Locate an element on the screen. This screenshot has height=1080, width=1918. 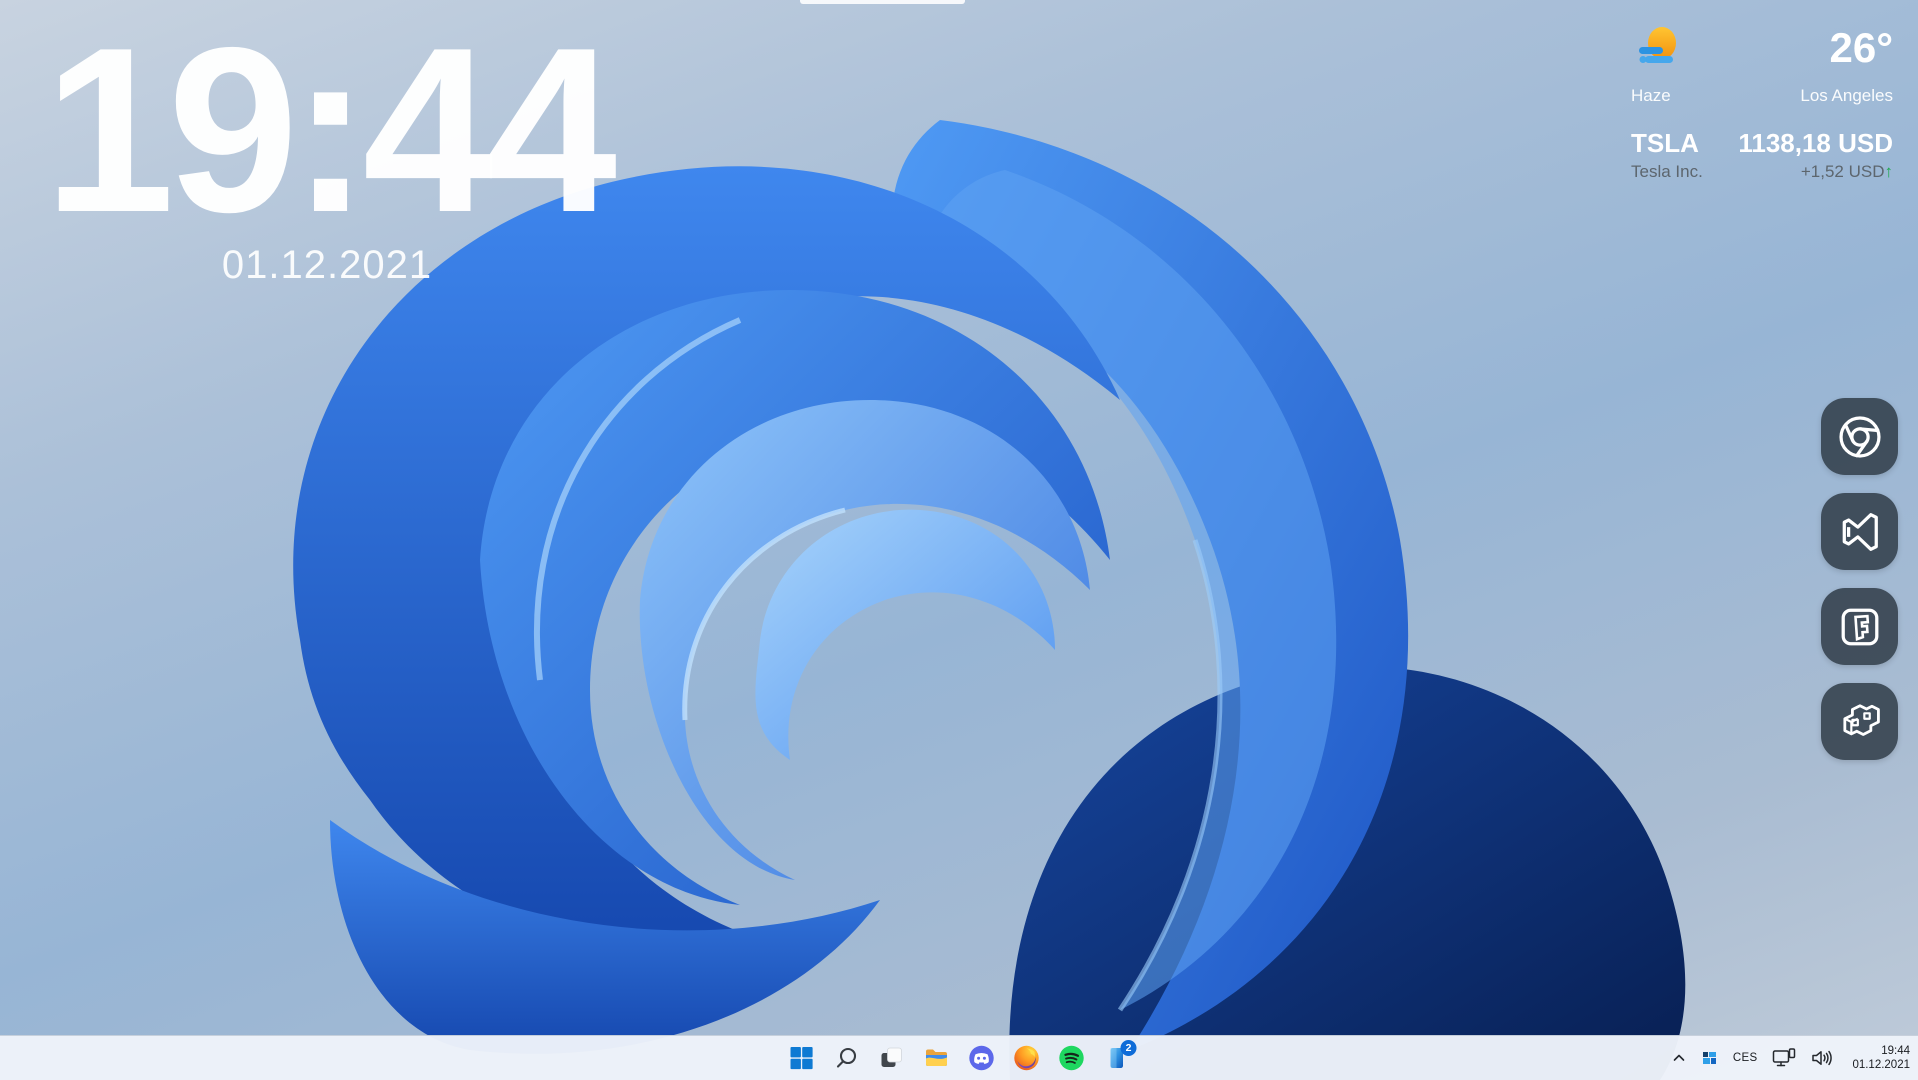
temperature: 26° is located at coordinates (1861, 47).